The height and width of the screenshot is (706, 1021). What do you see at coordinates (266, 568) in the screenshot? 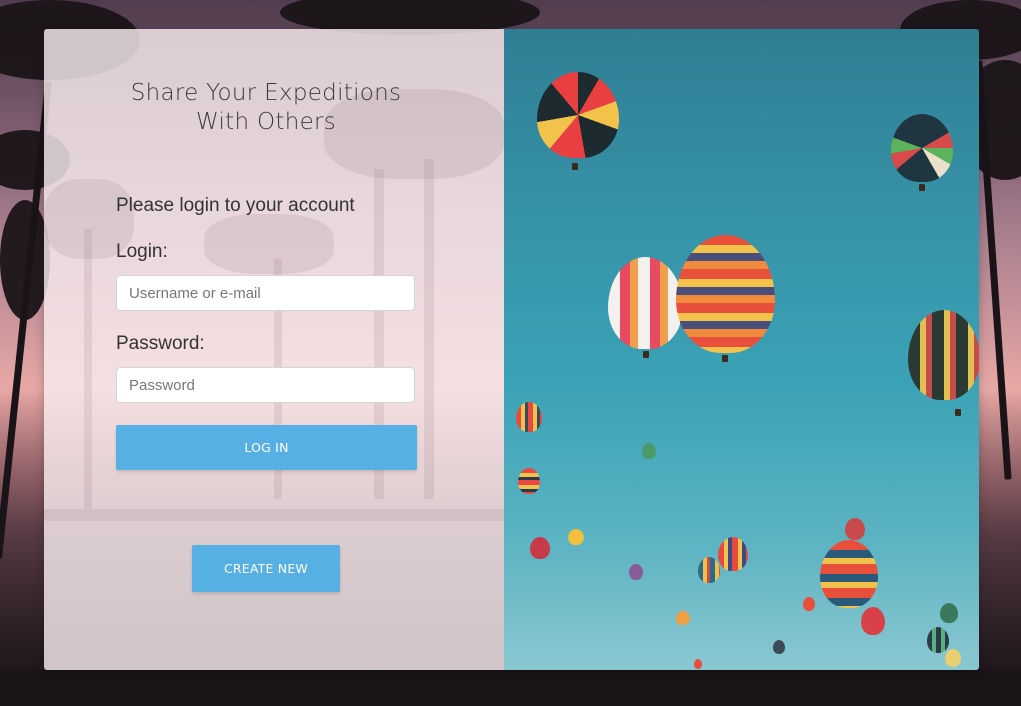
I see `create-new-button: CREATE NEW` at bounding box center [266, 568].